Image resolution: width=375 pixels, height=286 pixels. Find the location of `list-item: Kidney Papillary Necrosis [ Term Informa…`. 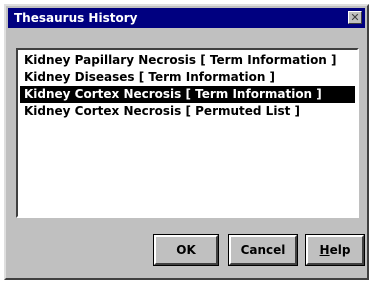

list-item: Kidney Papillary Necrosis [ Term Informa… is located at coordinates (187, 60).